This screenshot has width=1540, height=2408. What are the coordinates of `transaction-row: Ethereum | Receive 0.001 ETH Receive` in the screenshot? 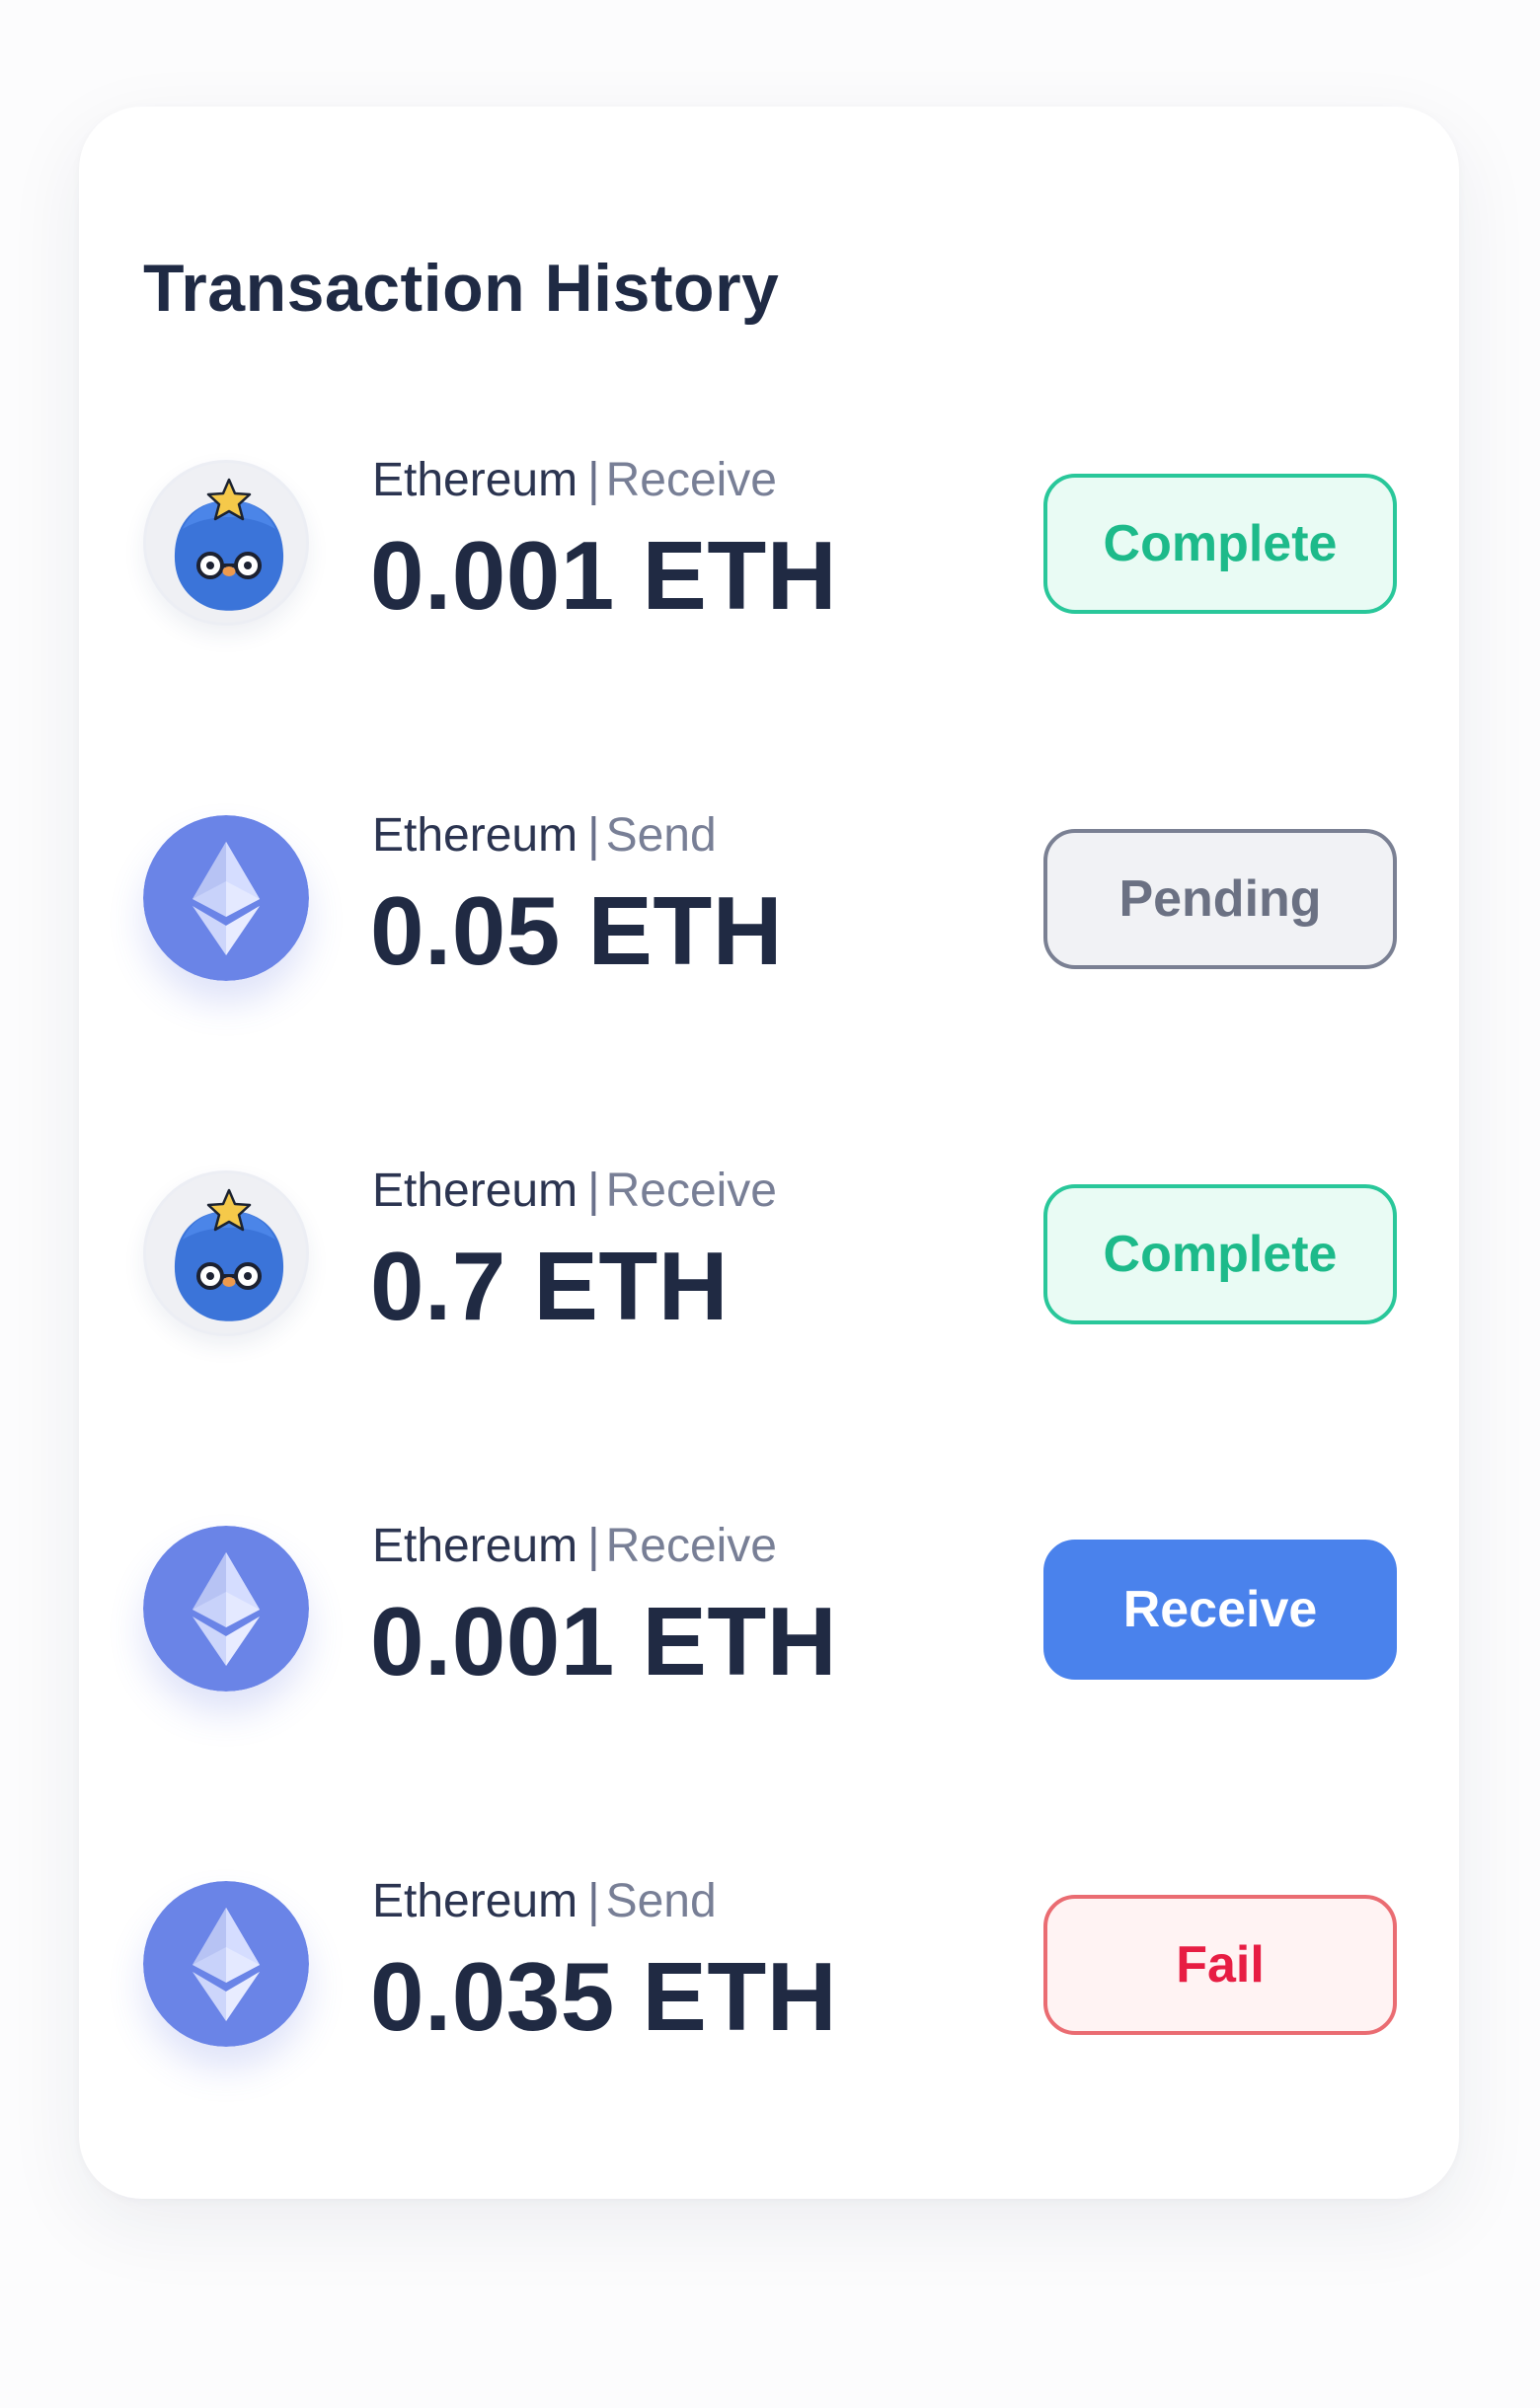 It's located at (770, 1611).